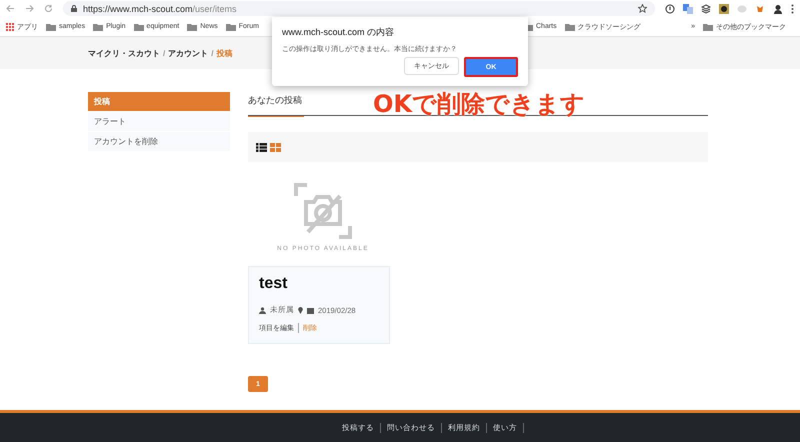 Image resolution: width=800 pixels, height=442 pixels. What do you see at coordinates (323, 211) in the screenshot?
I see `no-photo-camera-icon` at bounding box center [323, 211].